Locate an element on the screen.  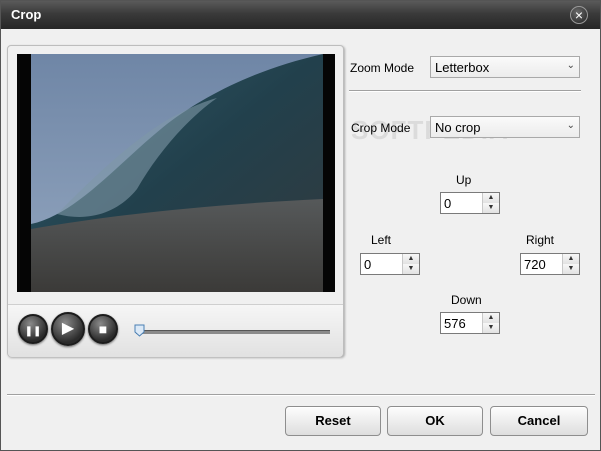
pause-icon: ❚❚ is located at coordinates (33, 331).